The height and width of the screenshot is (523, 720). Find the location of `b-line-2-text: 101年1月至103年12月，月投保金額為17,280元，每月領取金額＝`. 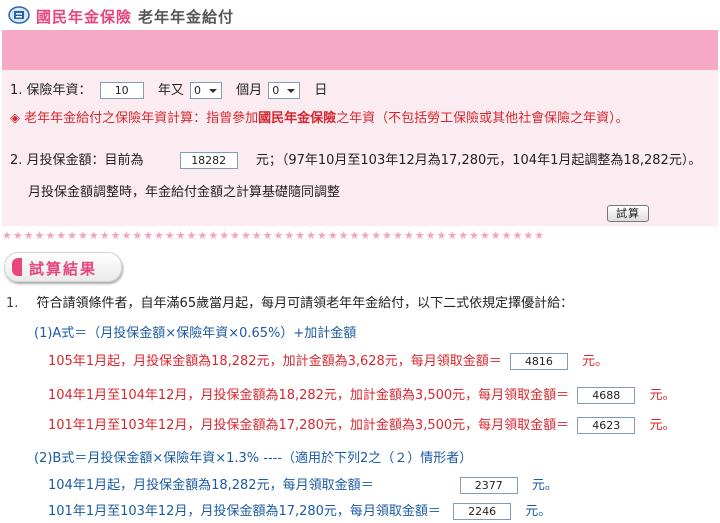

b-line-2-text: 101年1月至103年12月，月投保金額為17,280元，每月領取金額＝ is located at coordinates (244, 511).